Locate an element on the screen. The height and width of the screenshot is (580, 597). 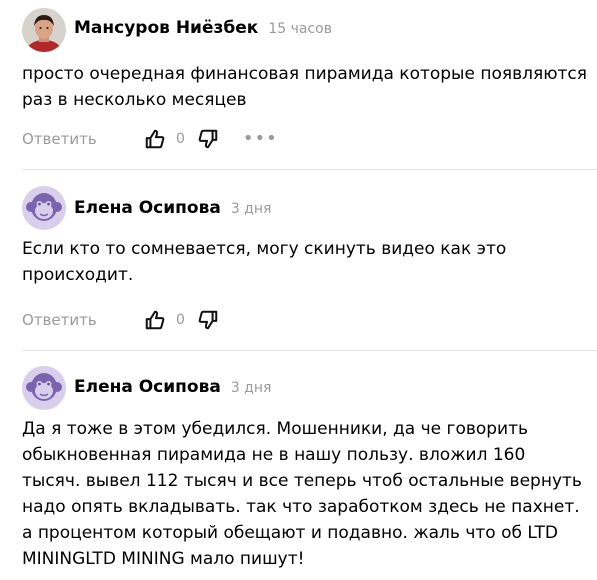
comment-actions: Ответить 0 is located at coordinates (120, 320).